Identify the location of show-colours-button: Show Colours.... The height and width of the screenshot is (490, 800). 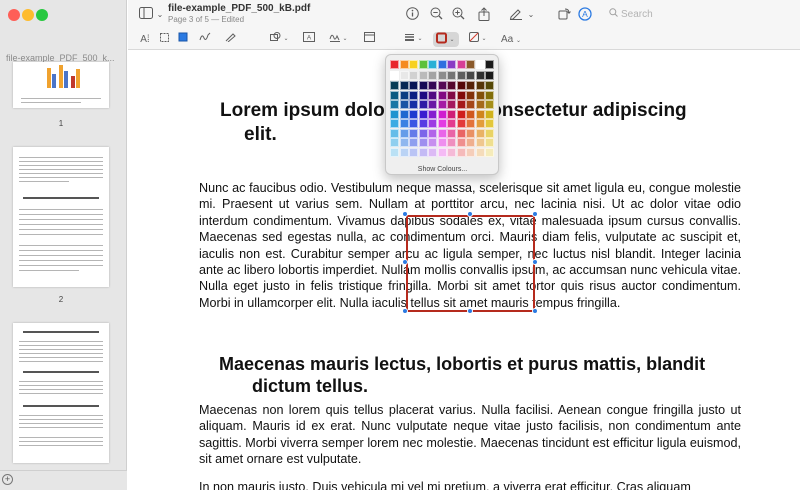
(442, 169).